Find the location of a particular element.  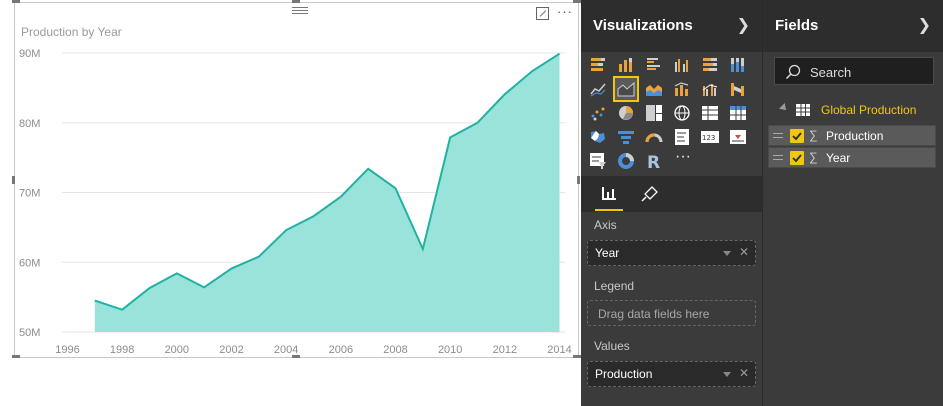

field-production: ∑ Production is located at coordinates (852, 135).